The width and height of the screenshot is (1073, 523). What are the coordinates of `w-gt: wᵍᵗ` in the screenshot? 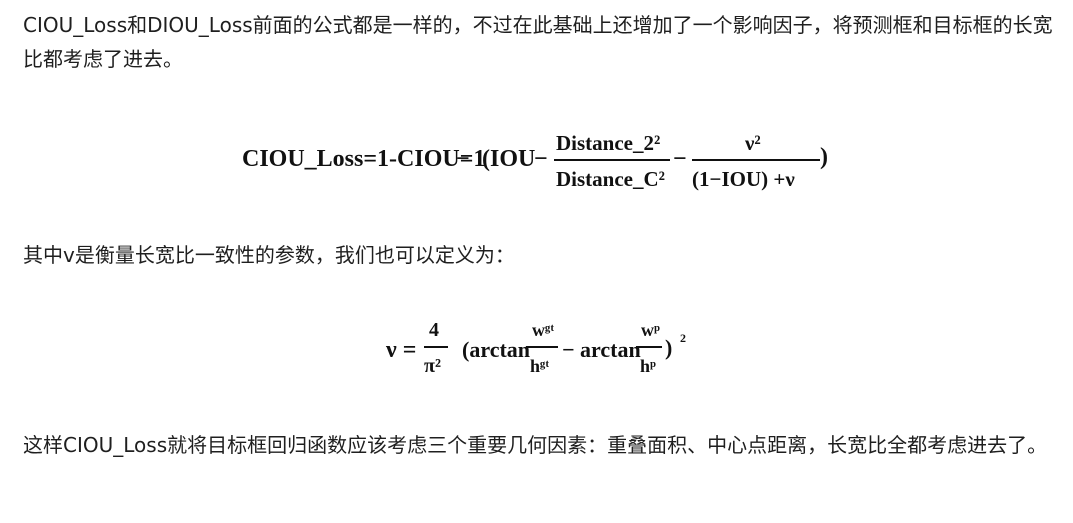 It's located at (543, 330).